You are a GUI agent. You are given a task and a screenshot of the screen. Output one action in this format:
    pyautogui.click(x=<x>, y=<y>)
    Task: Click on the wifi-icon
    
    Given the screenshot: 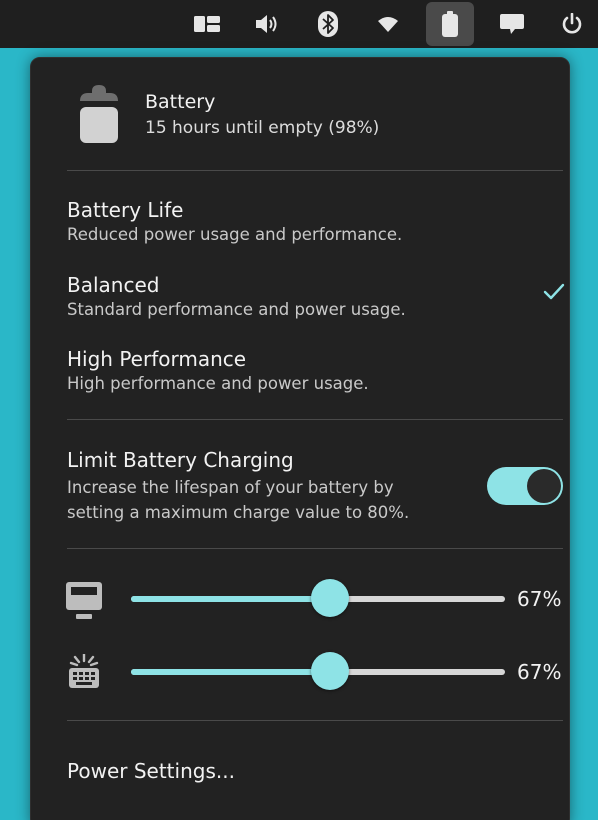 What is the action you would take?
    pyautogui.click(x=388, y=24)
    